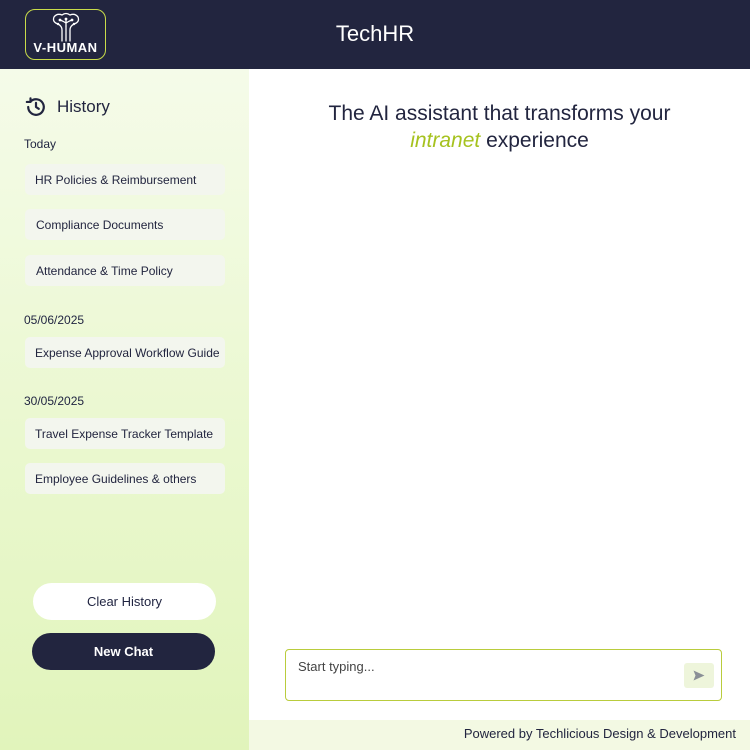  Describe the element at coordinates (499, 113) in the screenshot. I see `tagline-line-1: The AI assistant that transforms your` at that location.